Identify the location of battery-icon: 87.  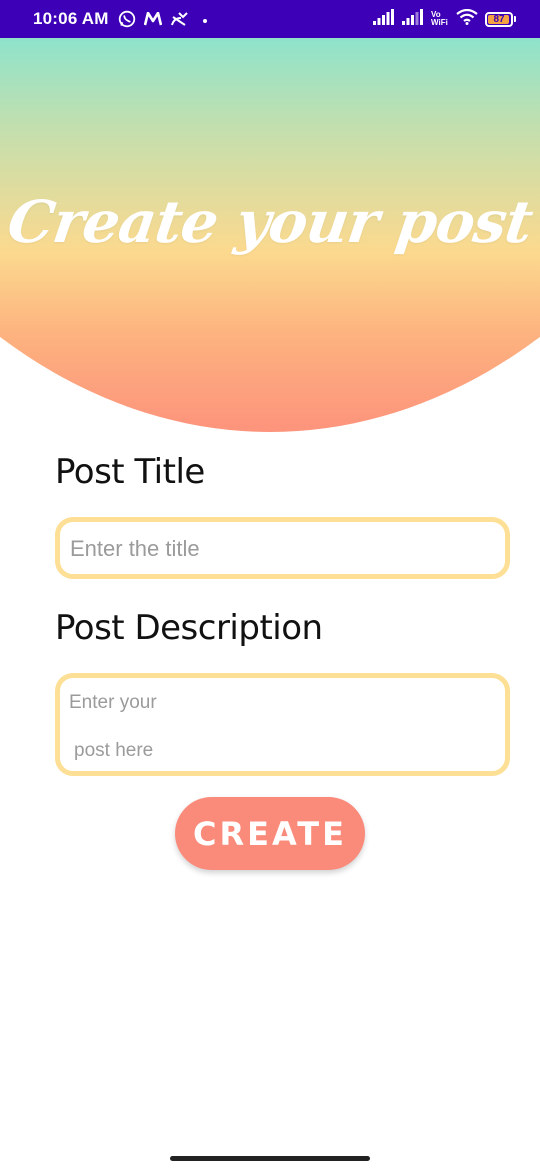
(500, 19).